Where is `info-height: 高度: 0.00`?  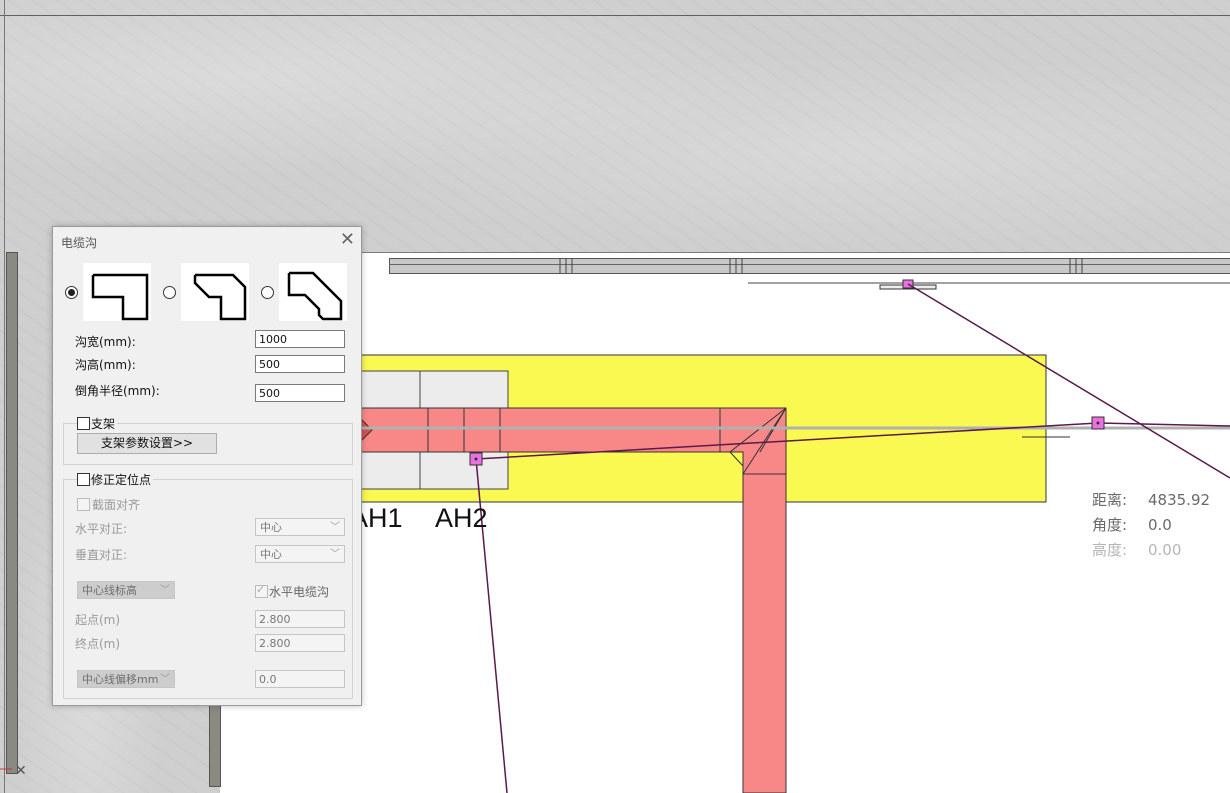
info-height: 高度: 0.00 is located at coordinates (1136, 549).